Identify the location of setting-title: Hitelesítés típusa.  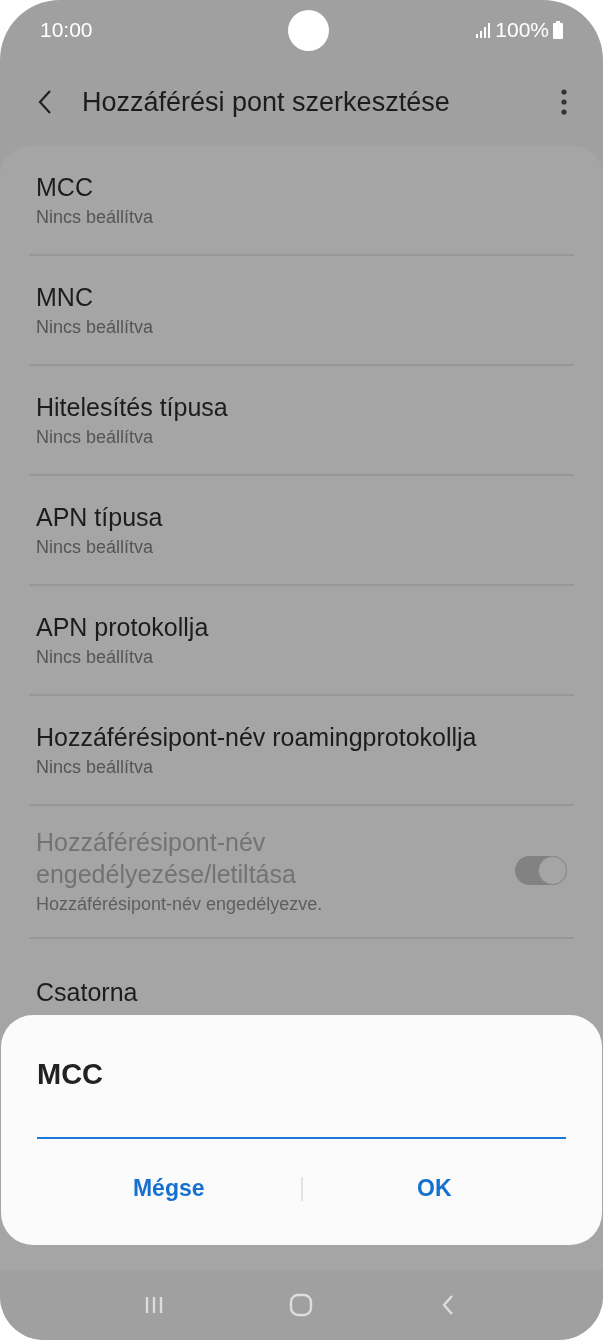
(301, 406).